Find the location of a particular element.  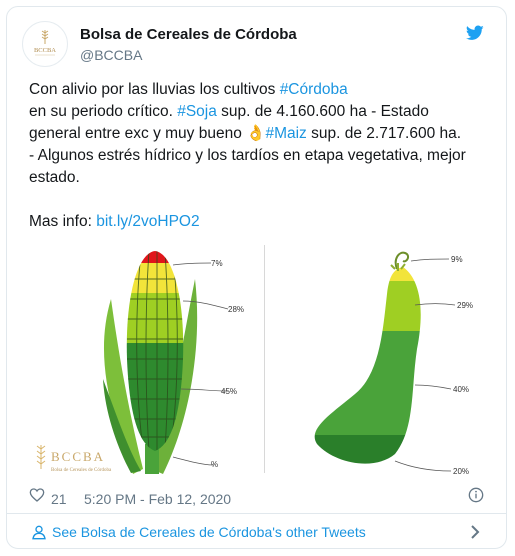

tweet-text-line2-suffix: sup. de 4.160.600 ha - Estado is located at coordinates (322, 111).